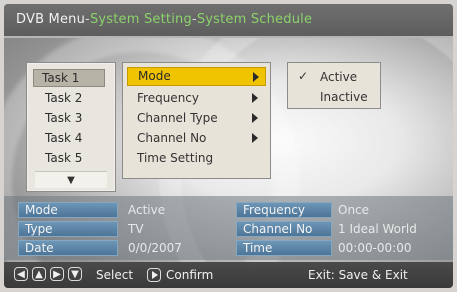 The image size is (457, 292). What do you see at coordinates (68, 229) in the screenshot?
I see `info-label-type: Type` at bounding box center [68, 229].